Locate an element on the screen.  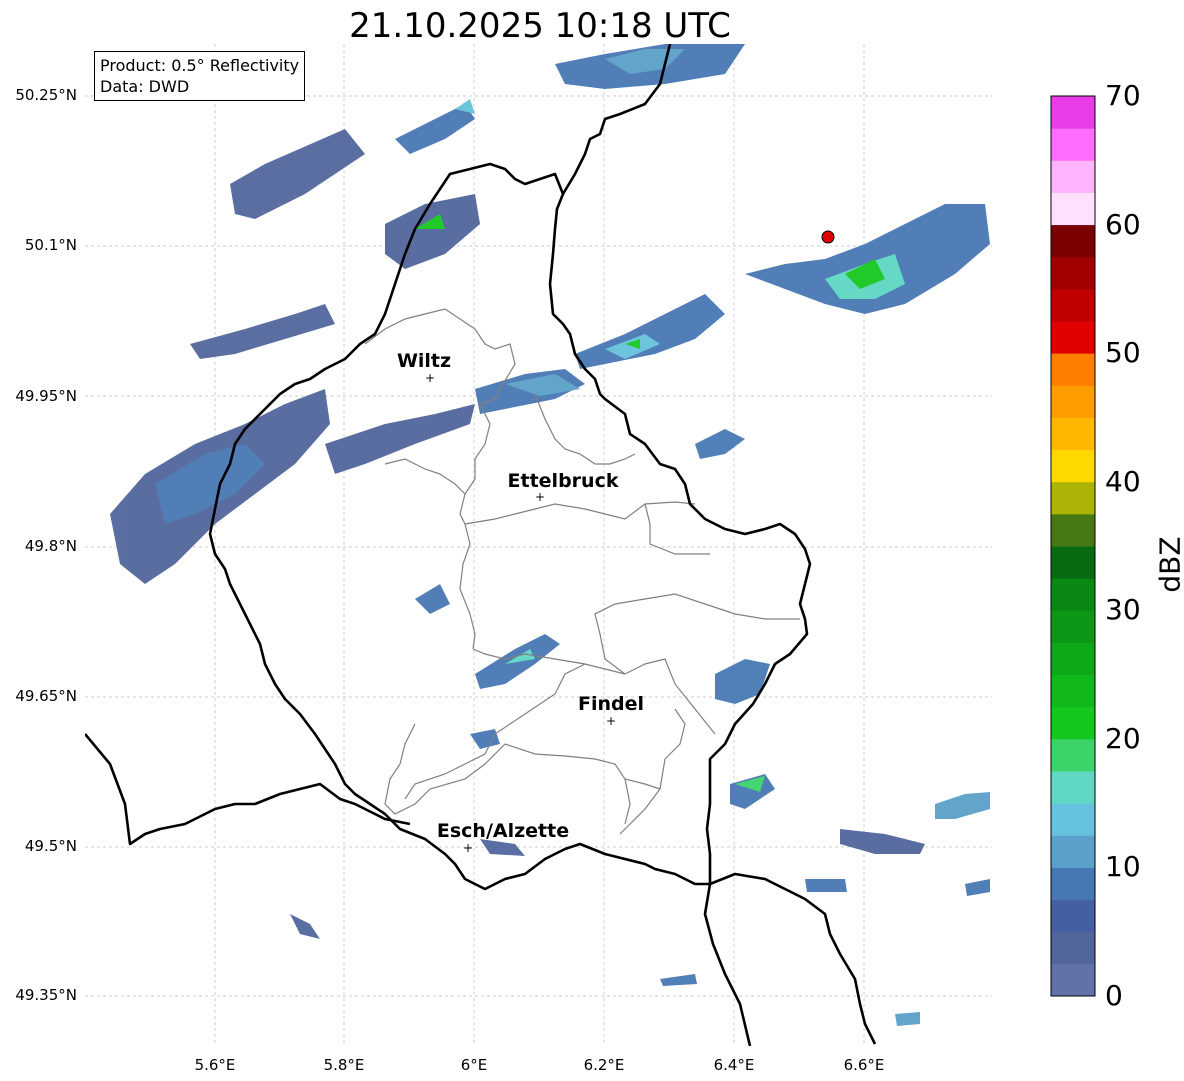
colorbar-tick-label: 30 is located at coordinates (1123, 609).